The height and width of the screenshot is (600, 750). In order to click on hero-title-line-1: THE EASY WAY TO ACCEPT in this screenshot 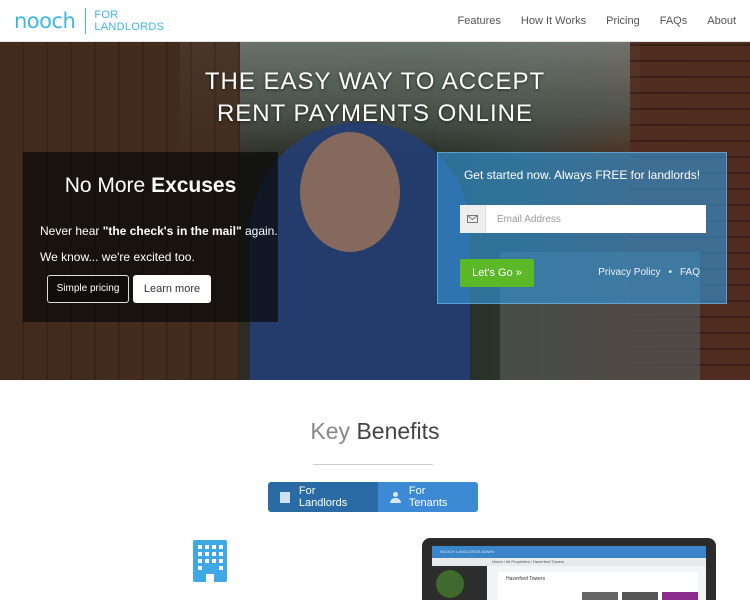, I will do `click(375, 81)`.